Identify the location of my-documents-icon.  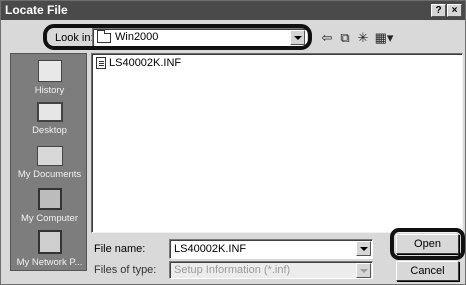
(49, 156).